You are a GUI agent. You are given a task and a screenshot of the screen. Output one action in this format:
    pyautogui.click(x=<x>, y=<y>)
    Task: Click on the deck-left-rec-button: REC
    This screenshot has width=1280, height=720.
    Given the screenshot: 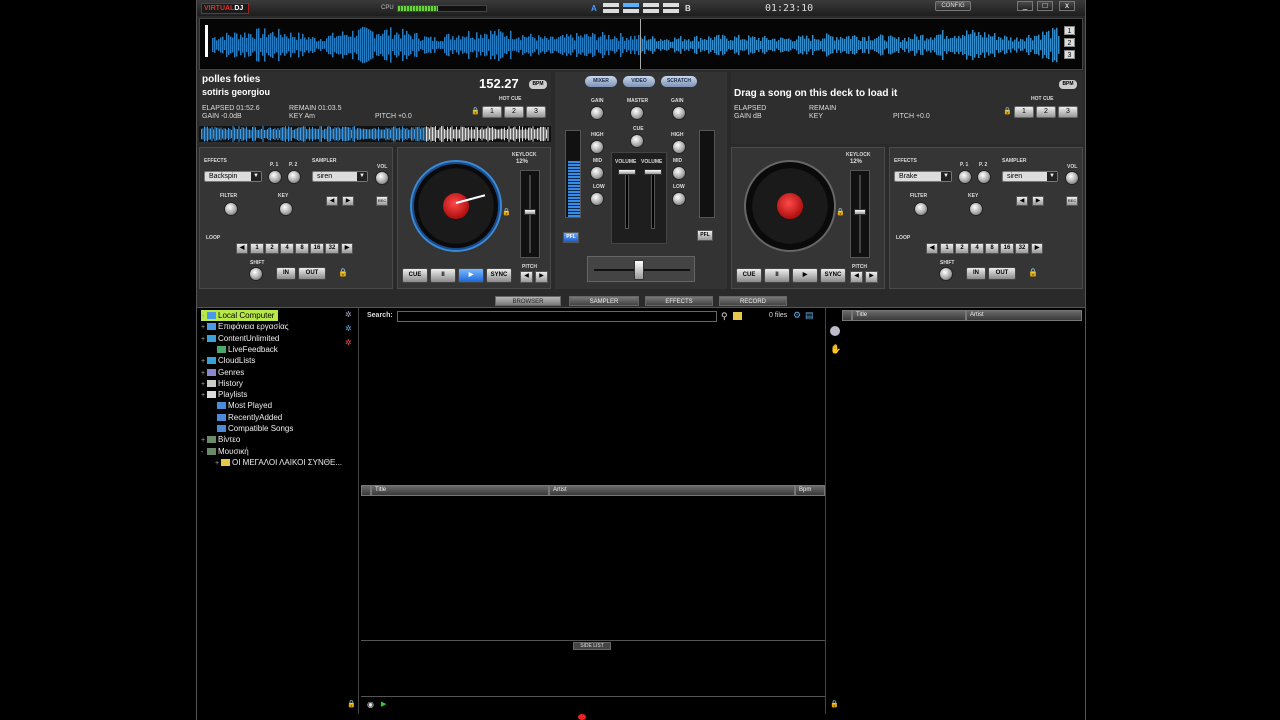 What is the action you would take?
    pyautogui.click(x=382, y=201)
    